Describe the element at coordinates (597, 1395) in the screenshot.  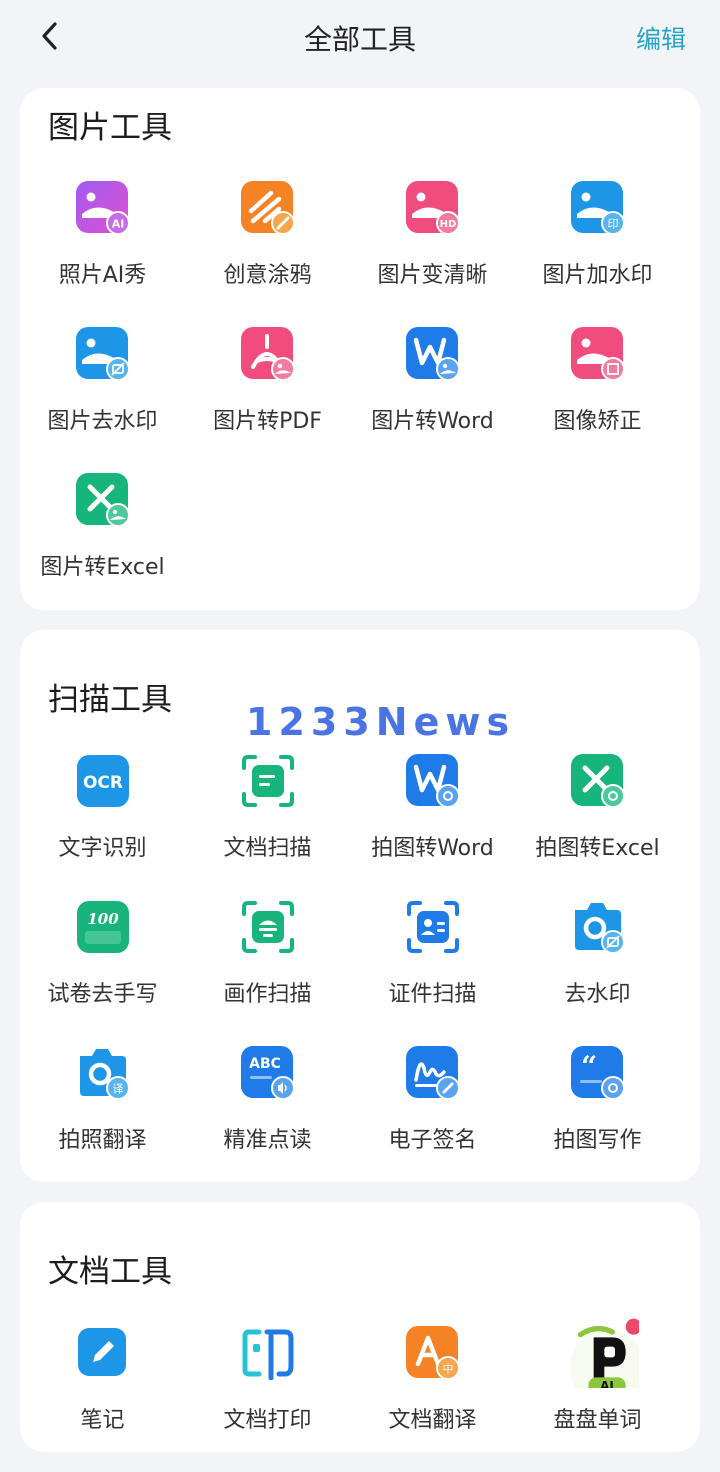
I see `tool-panpan-words: AI 盘盘单词` at that location.